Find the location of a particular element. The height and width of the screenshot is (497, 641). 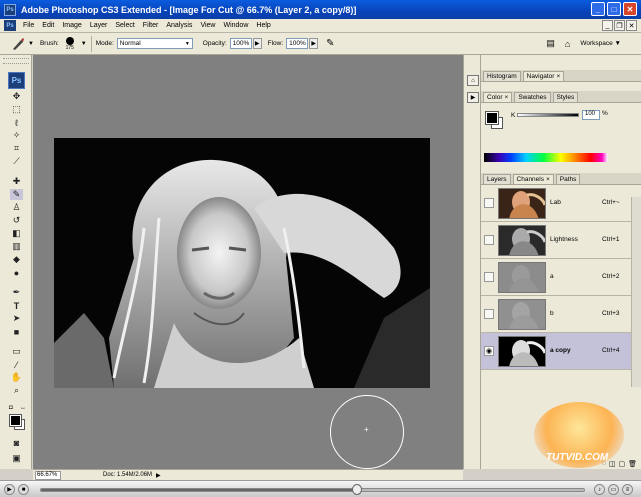

menu-view: View is located at coordinates (207, 25).